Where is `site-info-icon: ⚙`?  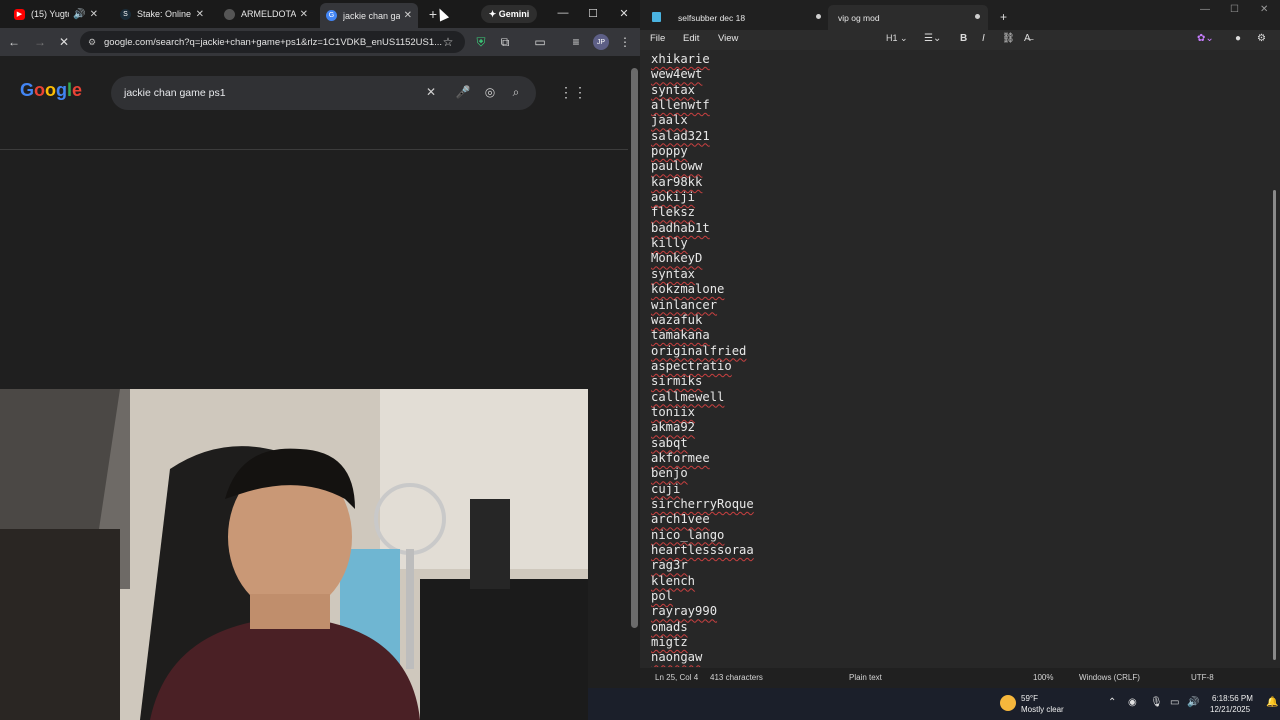
site-info-icon: ⚙ is located at coordinates (92, 42).